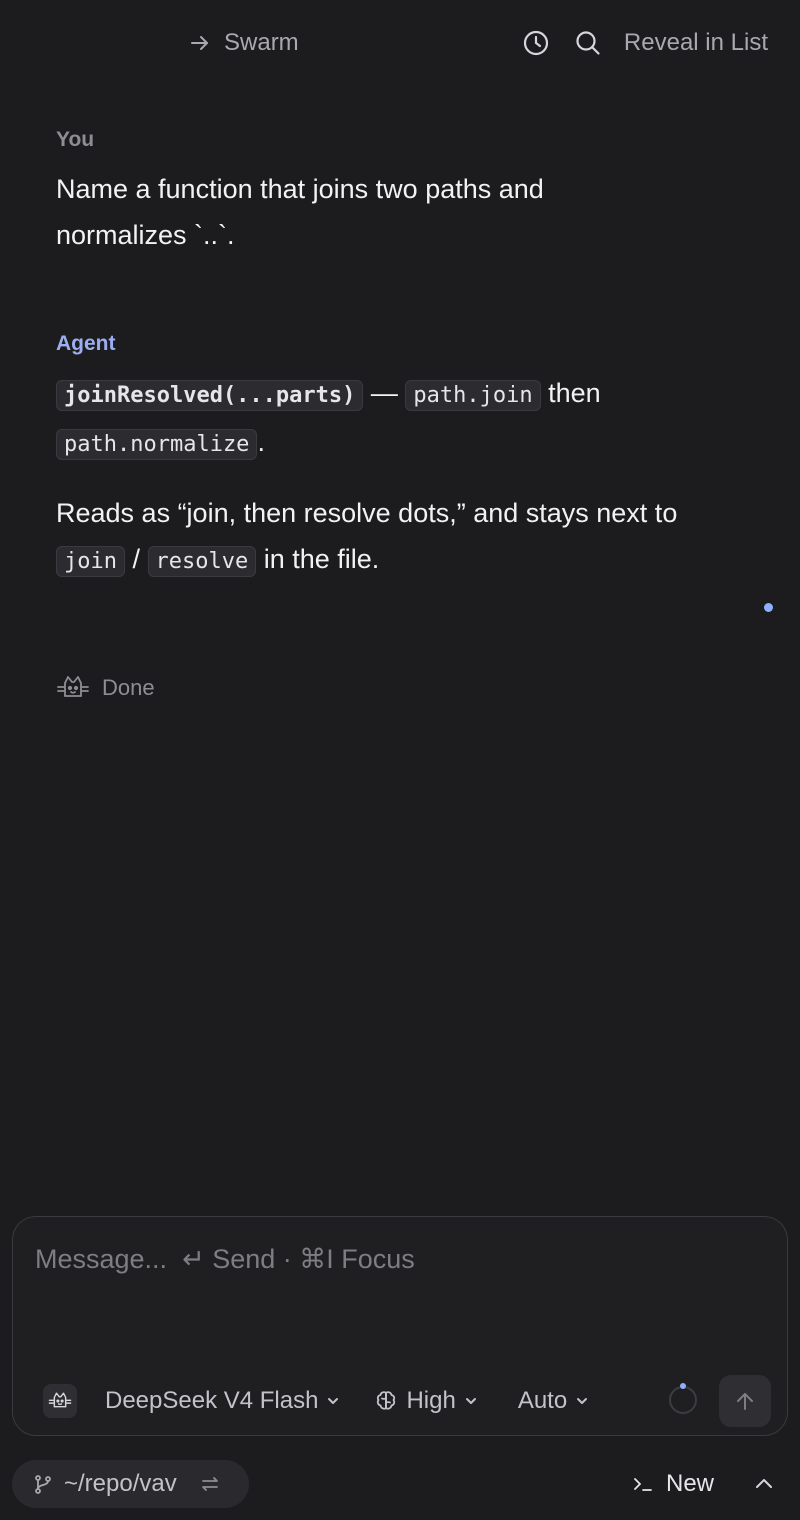 This screenshot has width=800, height=1520. Describe the element at coordinates (400, 42) in the screenshot. I see `top-bar: Swarm Reveal in List` at that location.